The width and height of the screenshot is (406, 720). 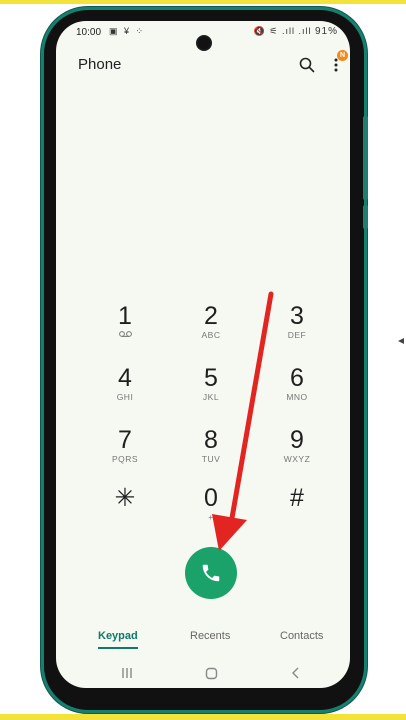 What do you see at coordinates (203, 674) in the screenshot?
I see `navigation-bar` at bounding box center [203, 674].